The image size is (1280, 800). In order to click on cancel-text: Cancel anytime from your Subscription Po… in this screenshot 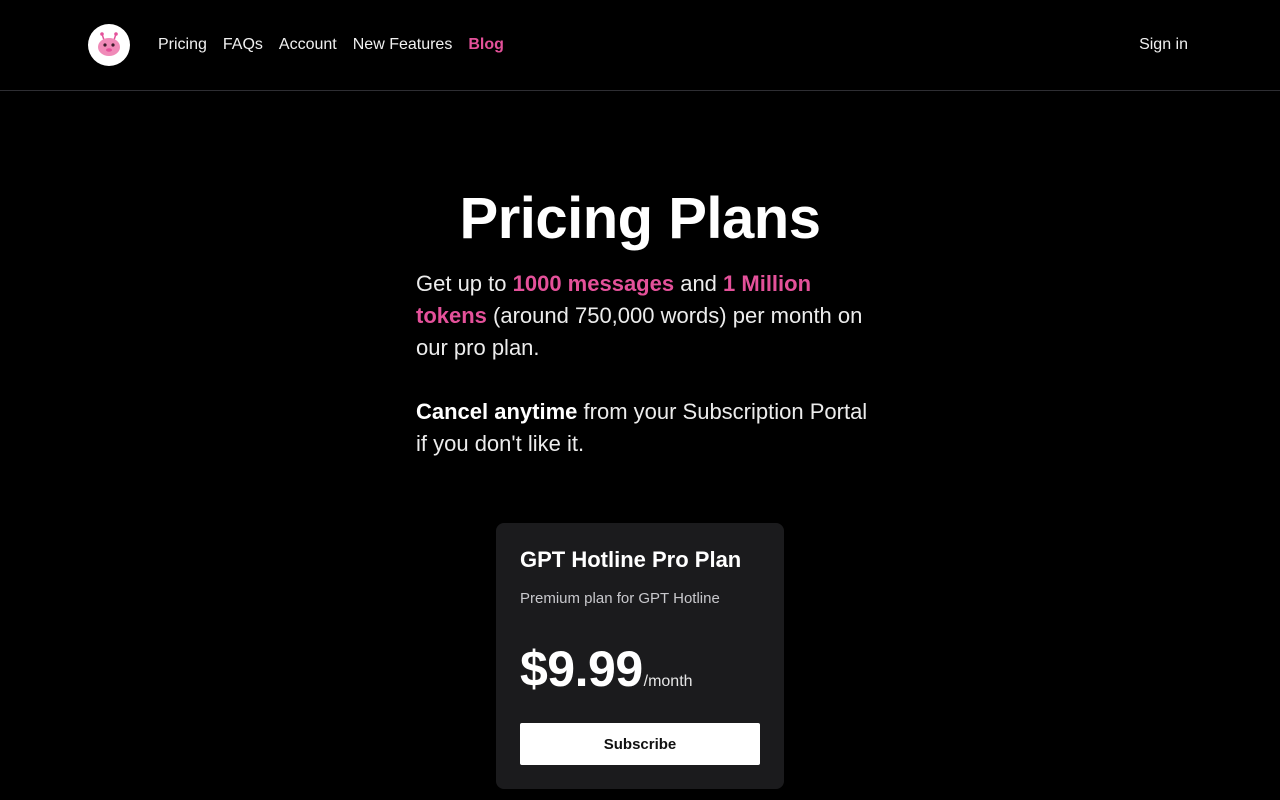, I will do `click(642, 427)`.